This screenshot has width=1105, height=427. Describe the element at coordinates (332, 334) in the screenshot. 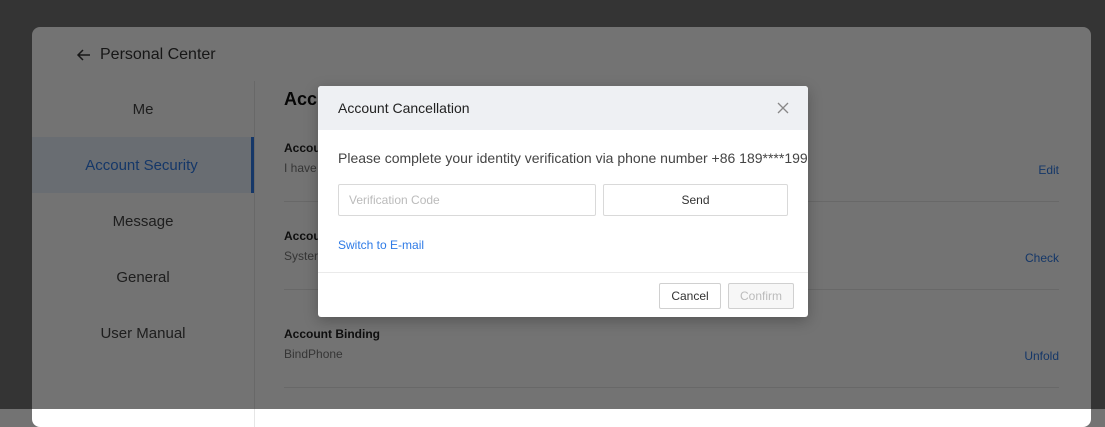

I see `section-title: Account Binding` at that location.